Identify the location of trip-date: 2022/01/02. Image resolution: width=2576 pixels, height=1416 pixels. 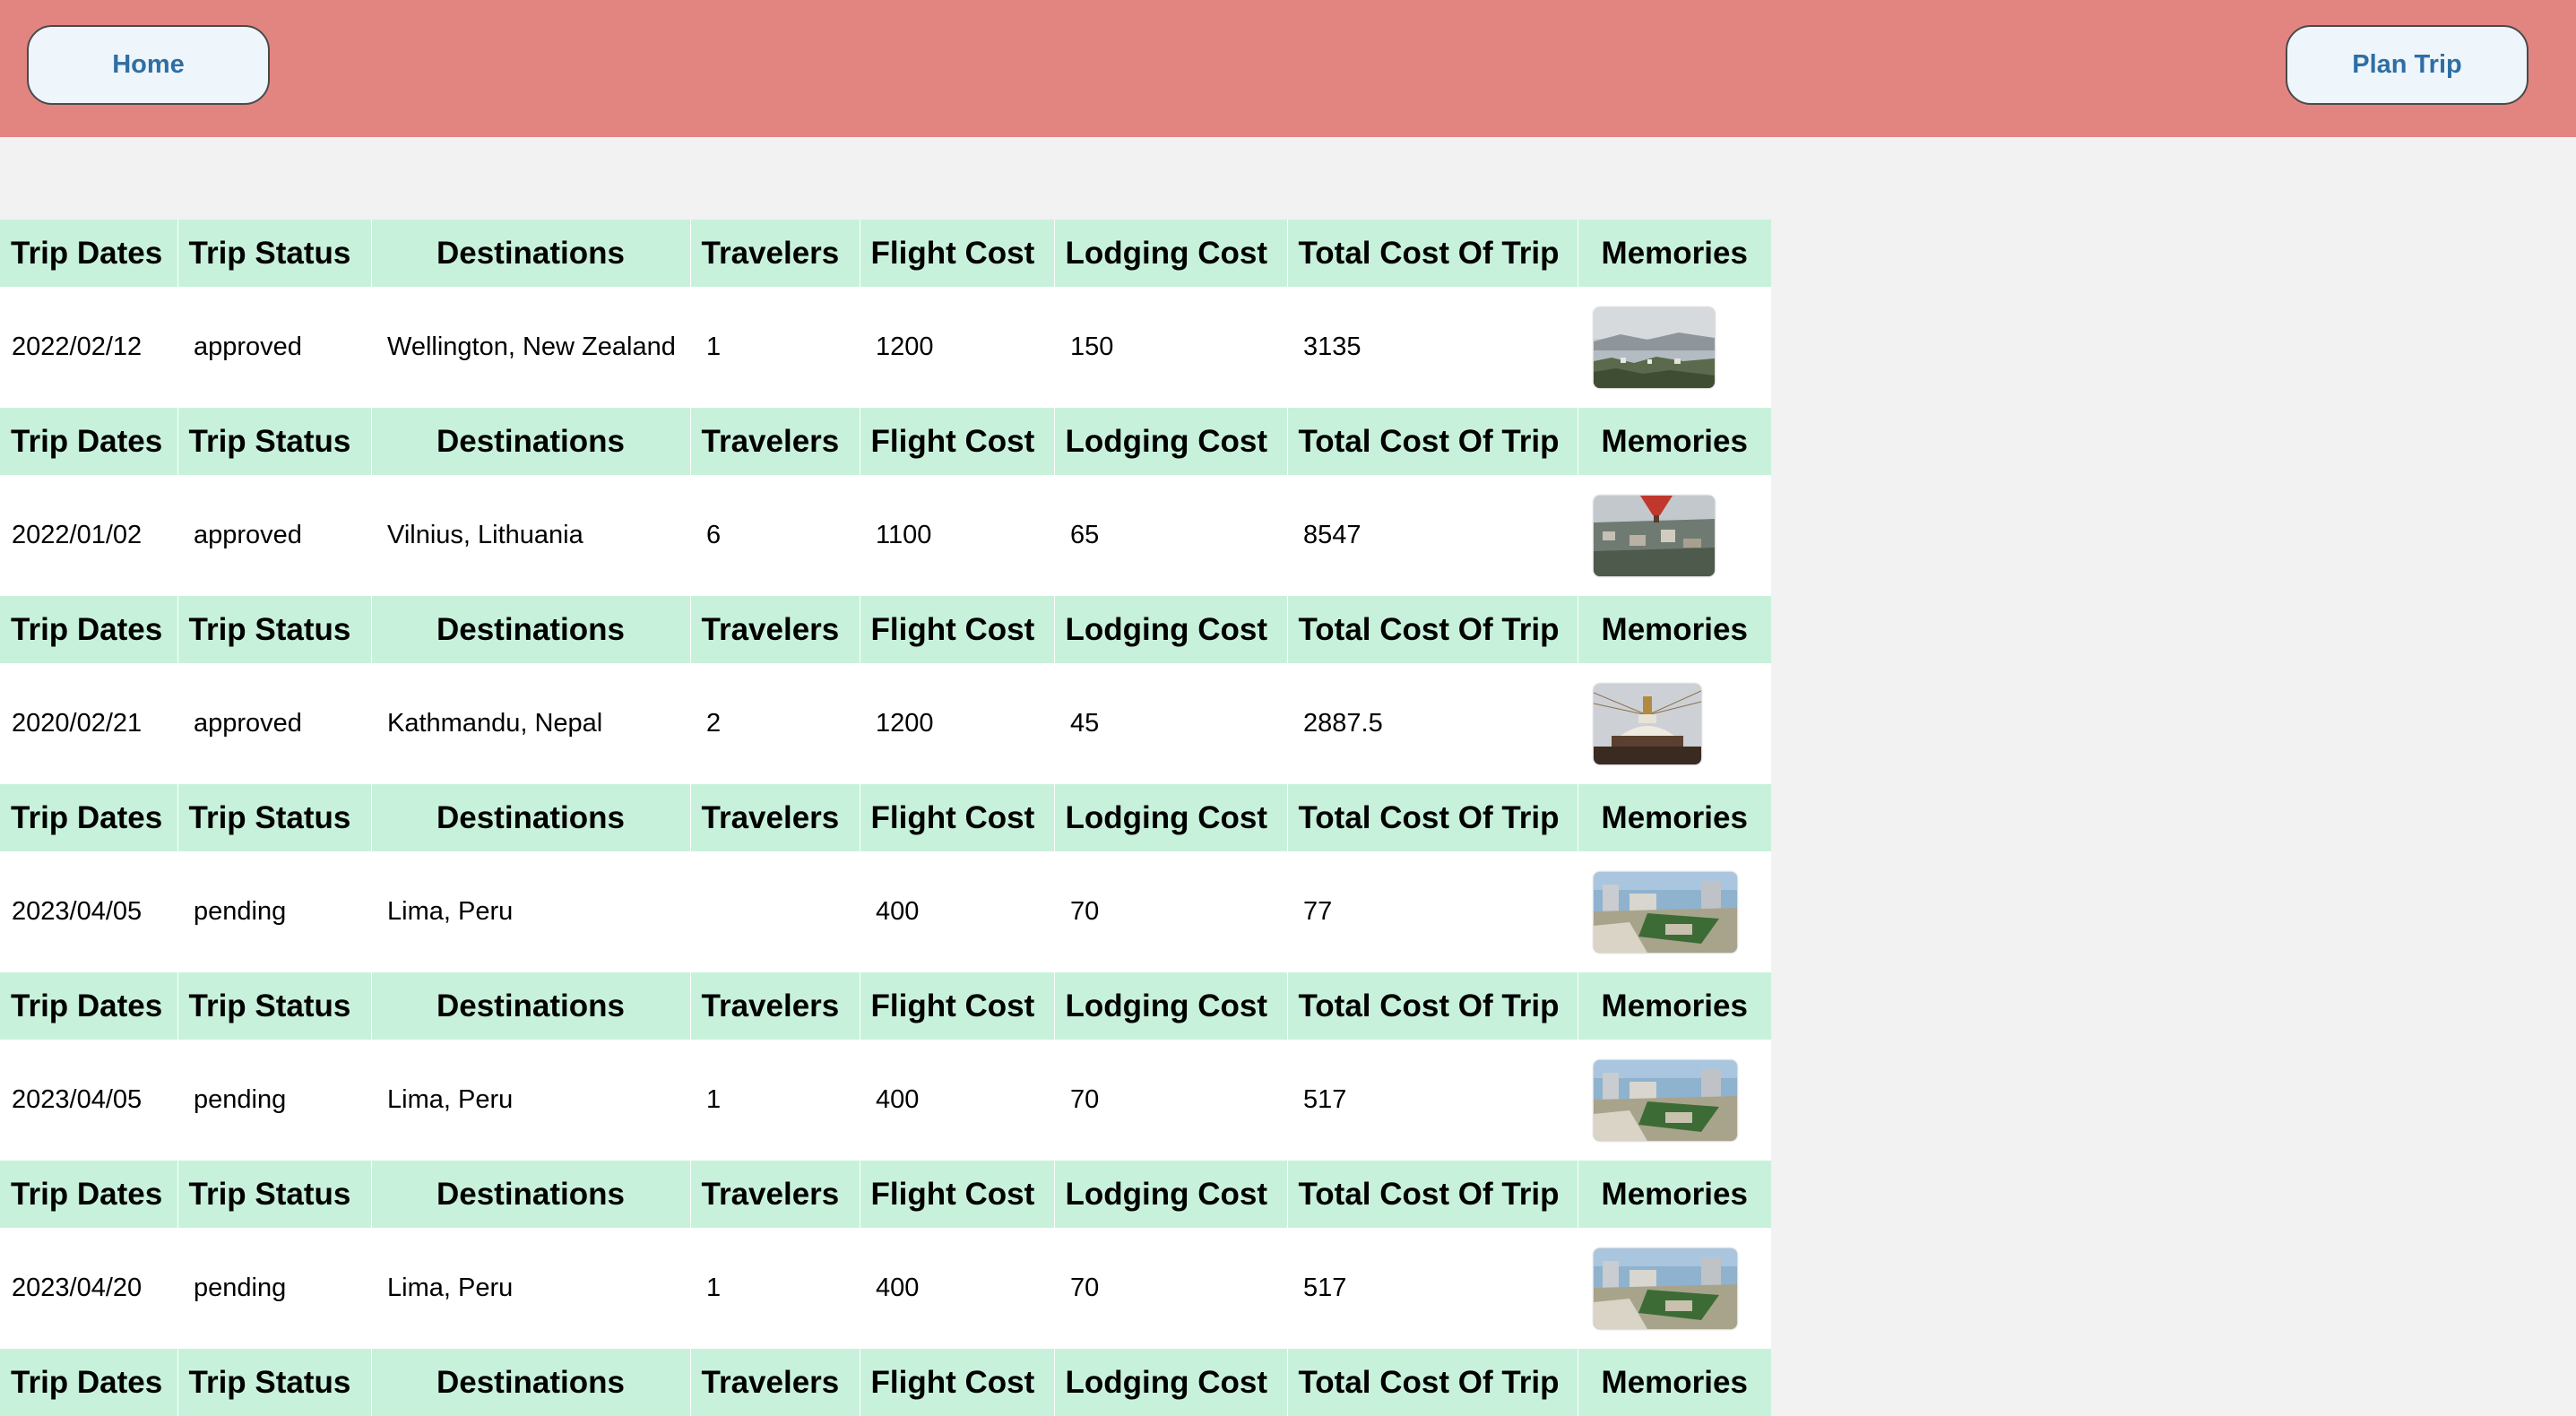
(88, 535).